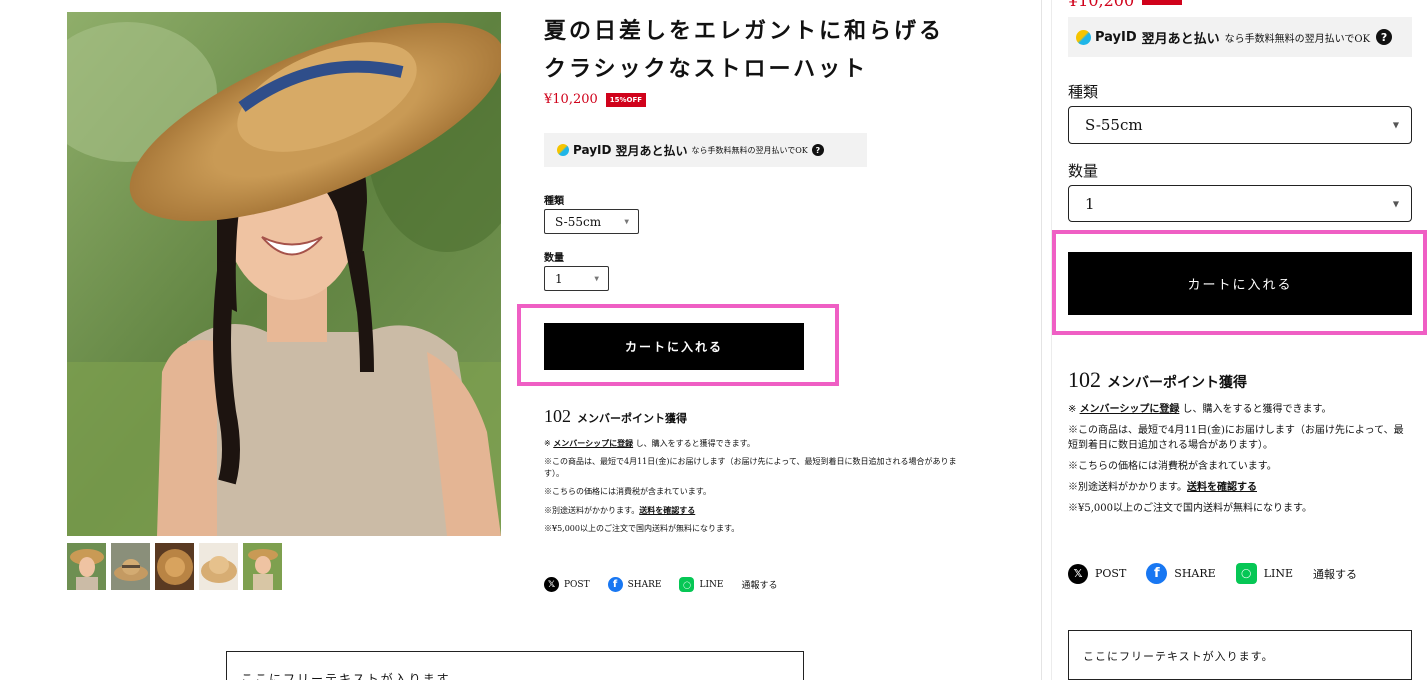 The width and height of the screenshot is (1427, 680). I want to click on price-row-cropped: ¥10,200, so click(1125, 5).